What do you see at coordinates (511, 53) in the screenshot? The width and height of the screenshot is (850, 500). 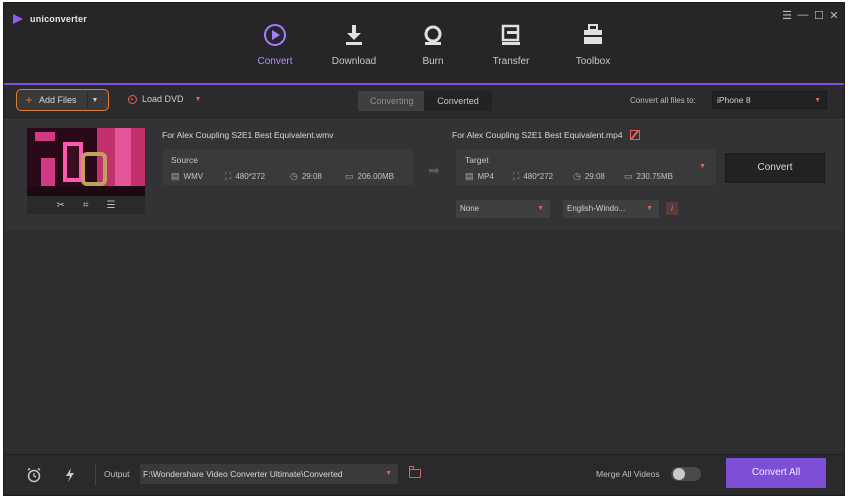 I see `tab-transfer: Transfer` at bounding box center [511, 53].